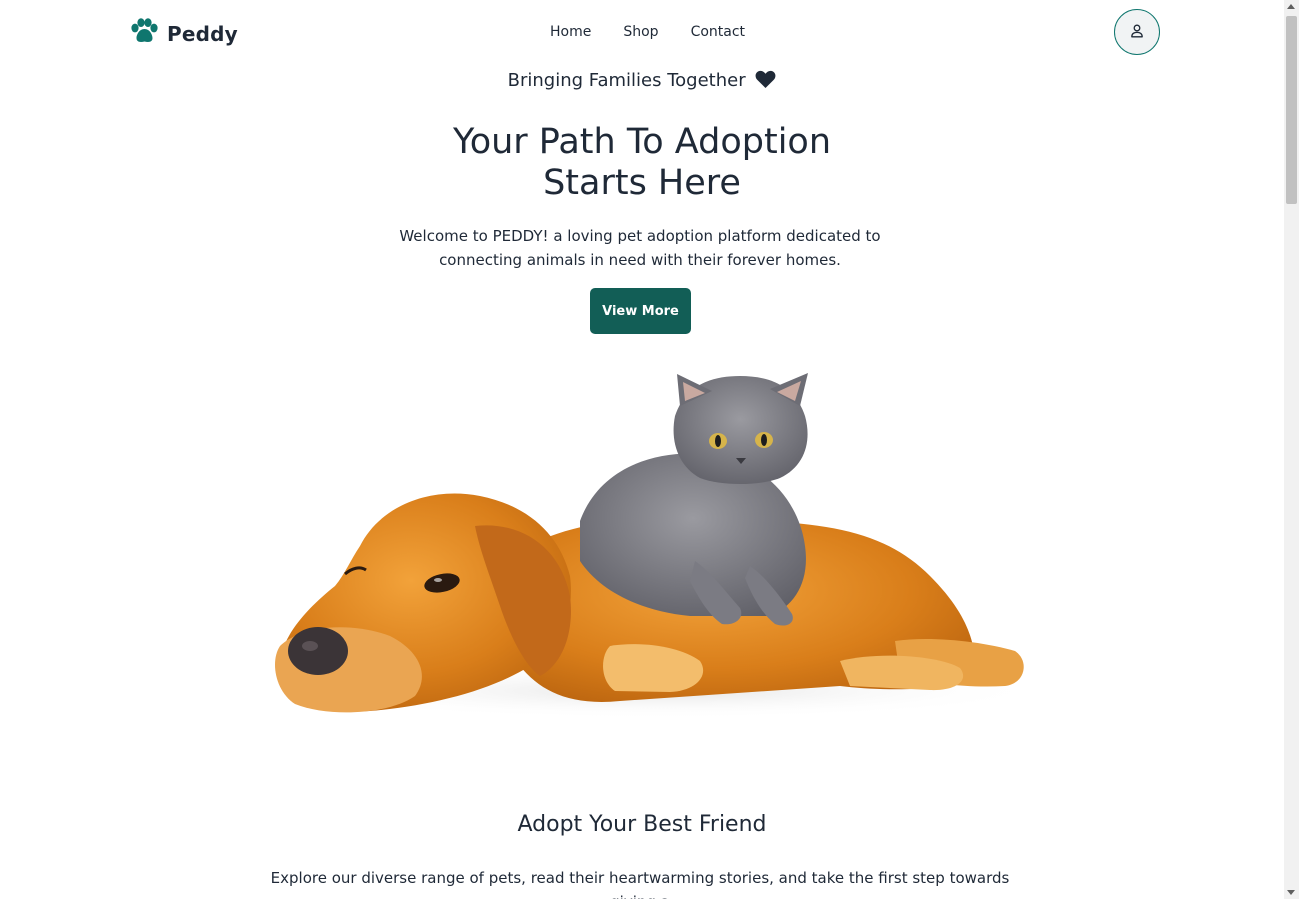  Describe the element at coordinates (1291, 110) in the screenshot. I see `scrollbar-thumb` at that location.